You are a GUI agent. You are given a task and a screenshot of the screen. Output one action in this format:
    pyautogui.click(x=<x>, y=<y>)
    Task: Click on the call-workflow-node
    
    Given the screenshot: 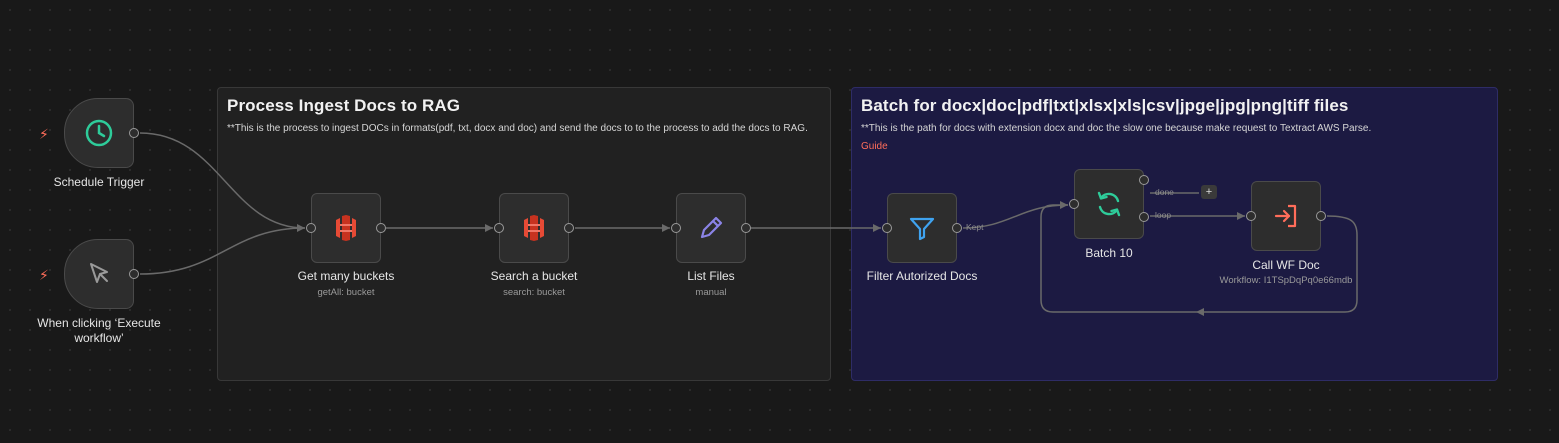 What is the action you would take?
    pyautogui.click(x=1286, y=216)
    